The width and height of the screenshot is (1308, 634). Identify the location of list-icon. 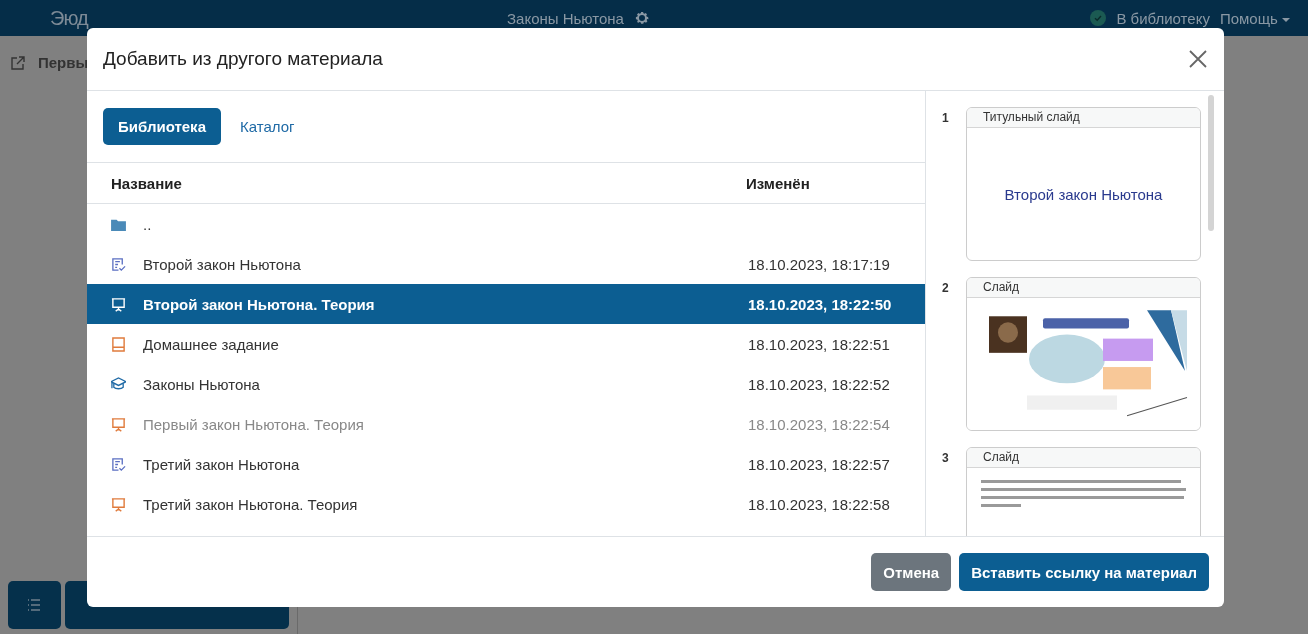
(34, 605).